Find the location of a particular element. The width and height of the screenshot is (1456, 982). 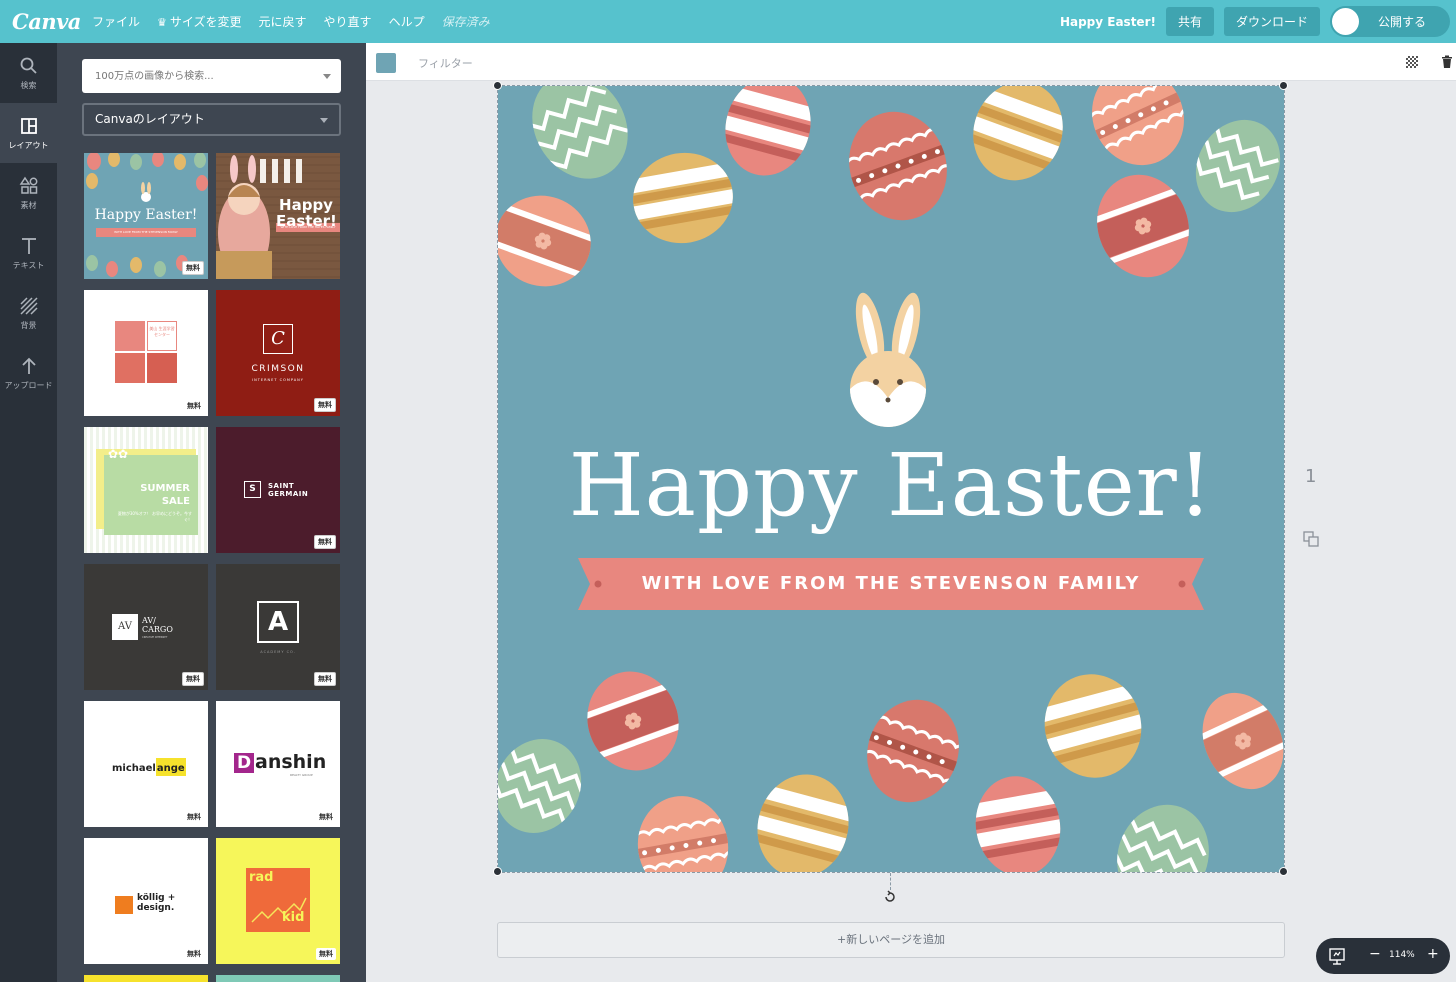

layout-thumb-crimson: C CRIMSON INTERNET COMPANY 無料 is located at coordinates (278, 353).